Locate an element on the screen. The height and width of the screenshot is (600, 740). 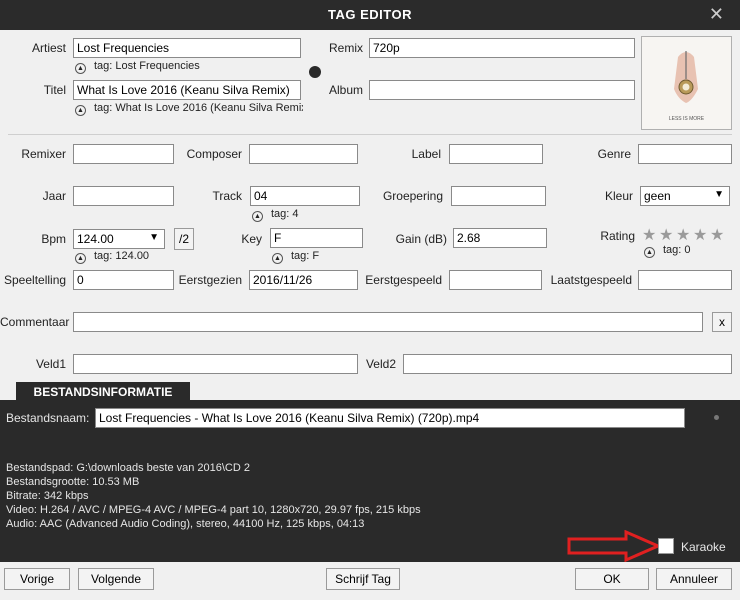
artiest-input: Lost Frequencies is located at coordinates (187, 48).